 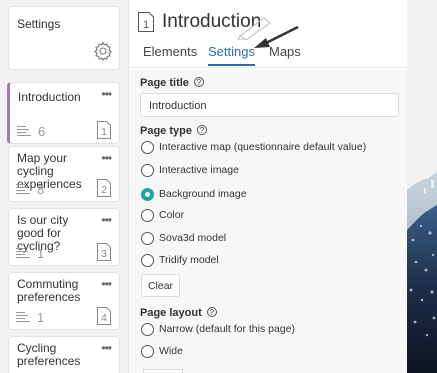 I want to click on page-type-label: Page type?, so click(x=173, y=131).